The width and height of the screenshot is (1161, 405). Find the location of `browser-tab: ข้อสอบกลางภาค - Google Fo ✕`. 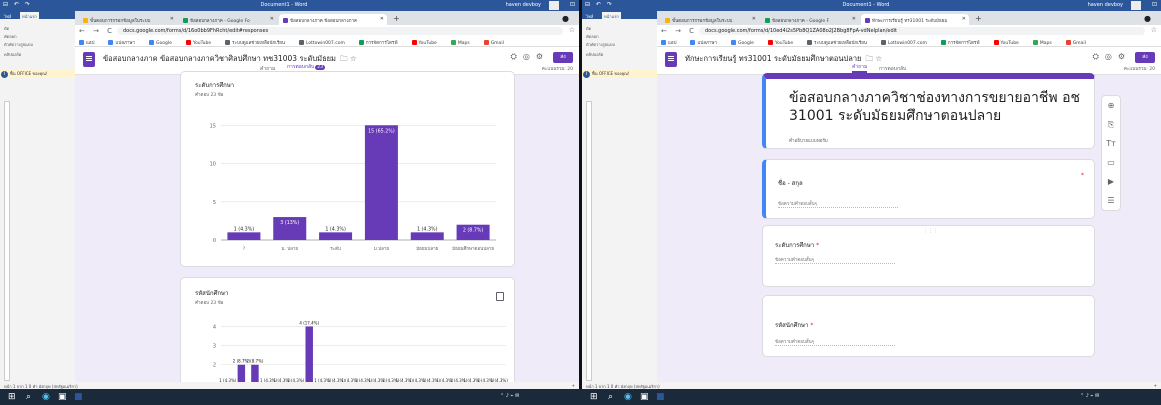

browser-tab: ข้อสอบกลางภาค - Google Fo ✕ is located at coordinates (228, 19).